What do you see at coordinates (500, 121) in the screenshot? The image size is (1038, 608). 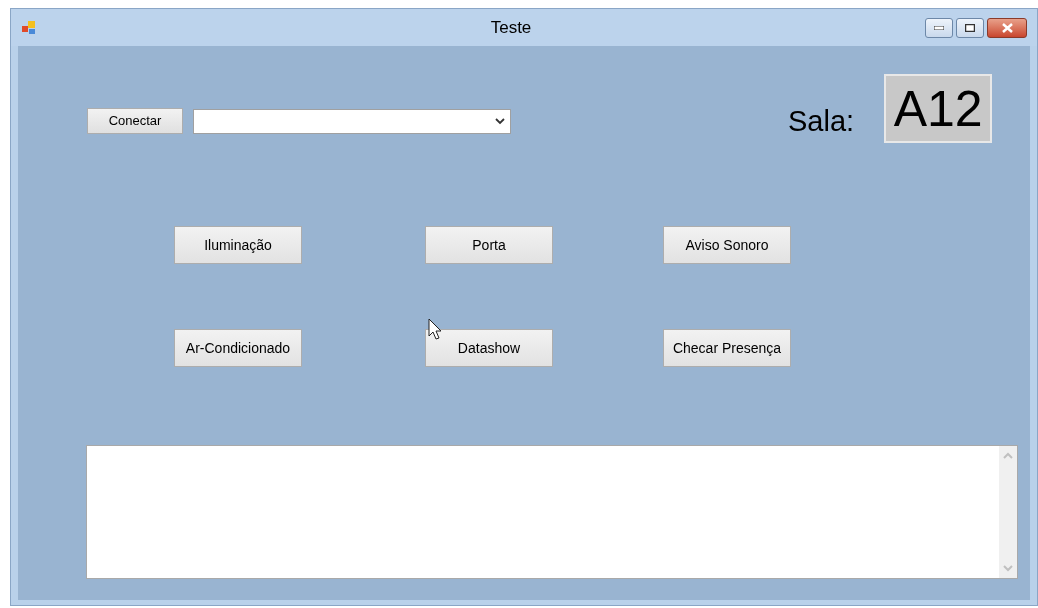 I see `chevron-down-icon` at bounding box center [500, 121].